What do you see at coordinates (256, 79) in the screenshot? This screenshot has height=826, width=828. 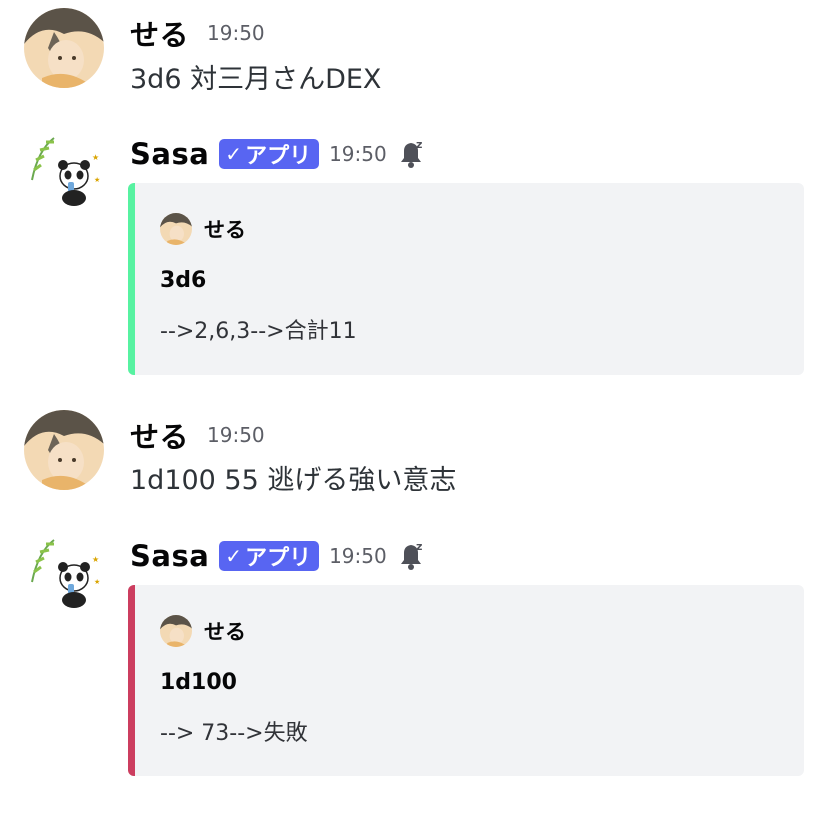 I see `message-text: 3d6 対三月さんDEX` at bounding box center [256, 79].